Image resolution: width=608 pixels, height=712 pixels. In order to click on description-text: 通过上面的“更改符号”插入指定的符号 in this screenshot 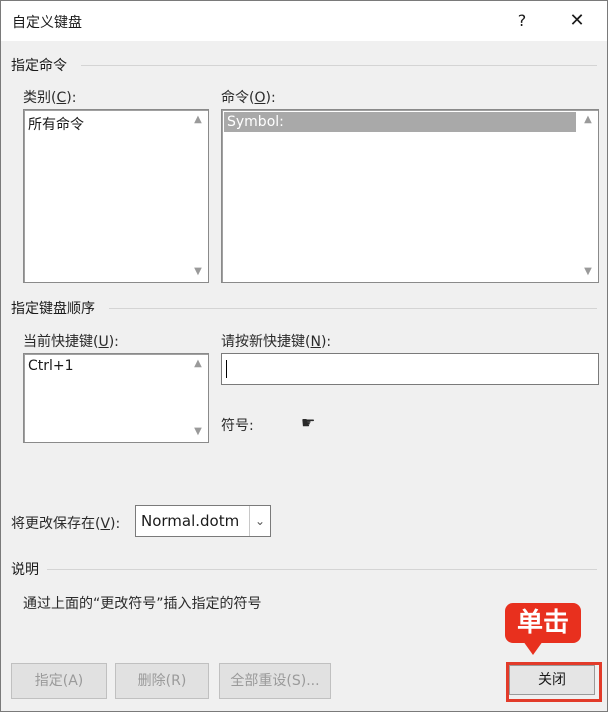, I will do `click(142, 604)`.